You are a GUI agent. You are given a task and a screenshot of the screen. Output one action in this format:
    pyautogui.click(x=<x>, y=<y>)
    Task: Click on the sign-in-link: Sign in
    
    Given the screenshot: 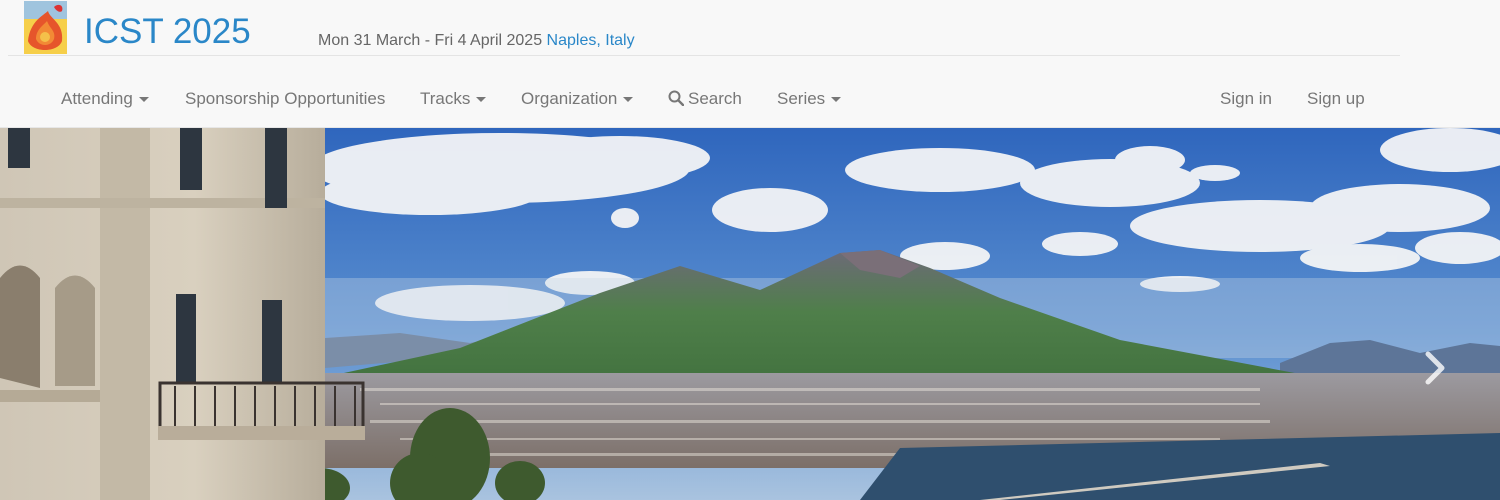 What is the action you would take?
    pyautogui.click(x=1246, y=99)
    